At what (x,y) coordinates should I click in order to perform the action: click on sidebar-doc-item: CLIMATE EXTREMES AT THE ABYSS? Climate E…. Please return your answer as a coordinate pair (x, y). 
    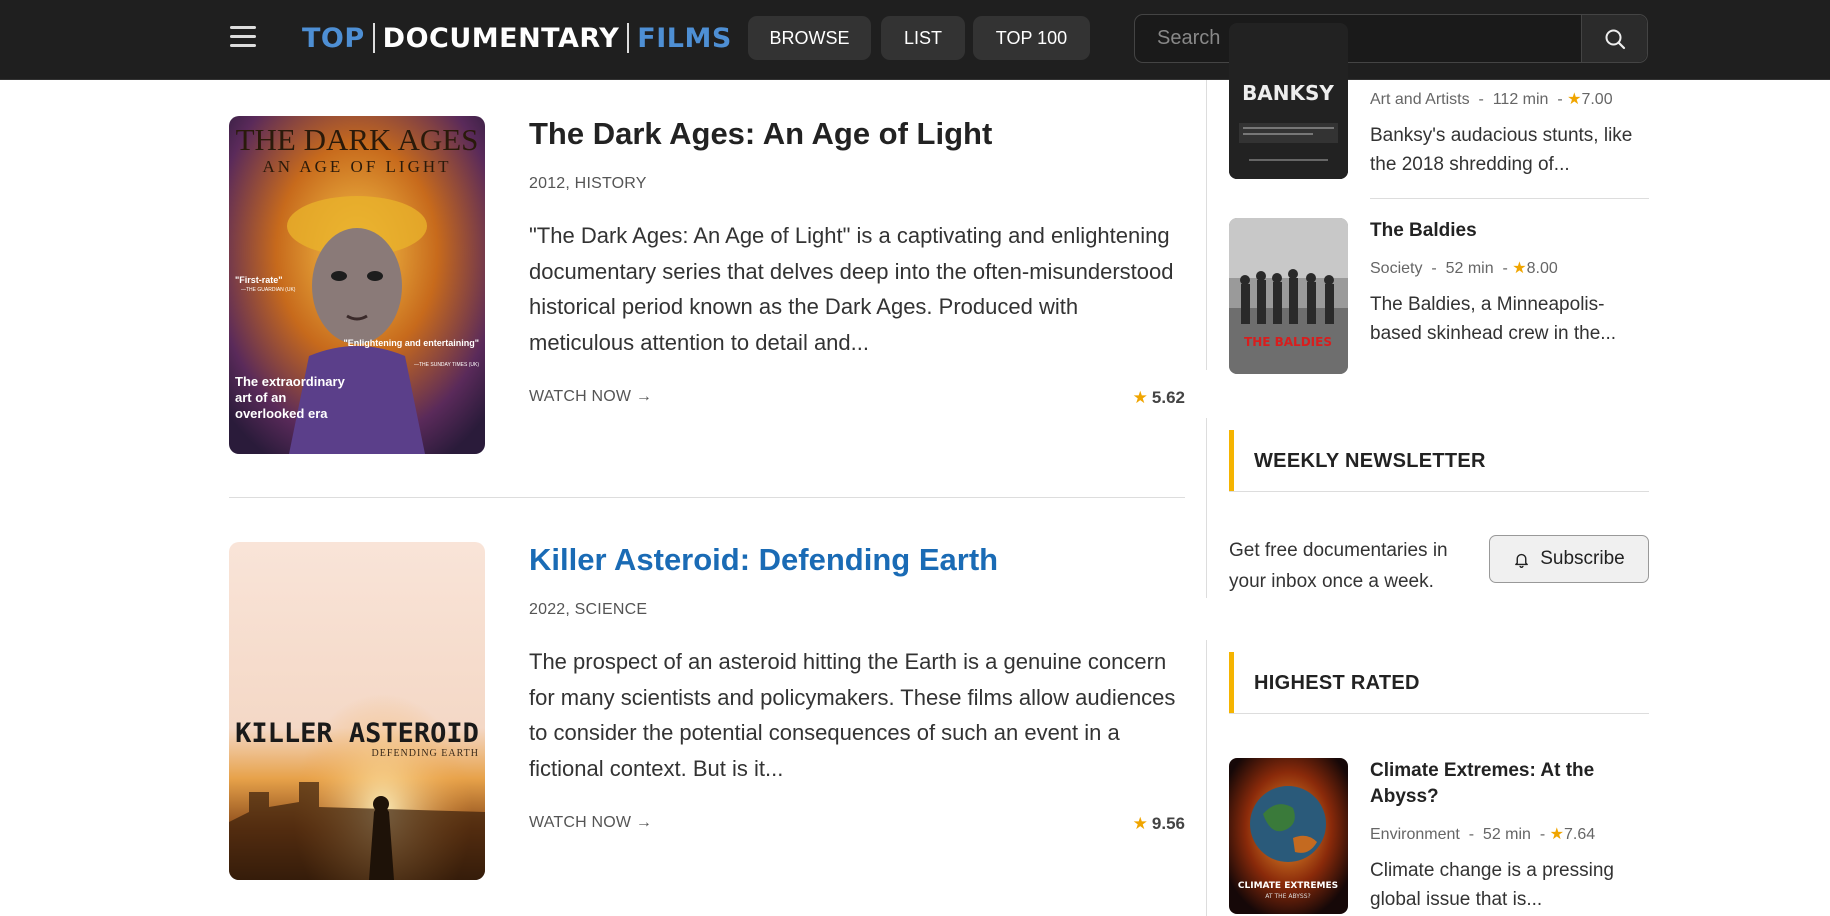
    Looking at the image, I should click on (1439, 837).